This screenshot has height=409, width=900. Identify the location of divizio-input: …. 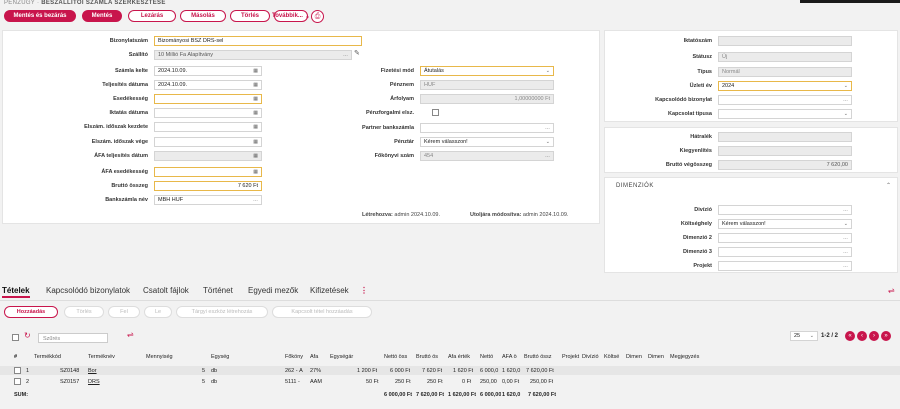
(785, 210).